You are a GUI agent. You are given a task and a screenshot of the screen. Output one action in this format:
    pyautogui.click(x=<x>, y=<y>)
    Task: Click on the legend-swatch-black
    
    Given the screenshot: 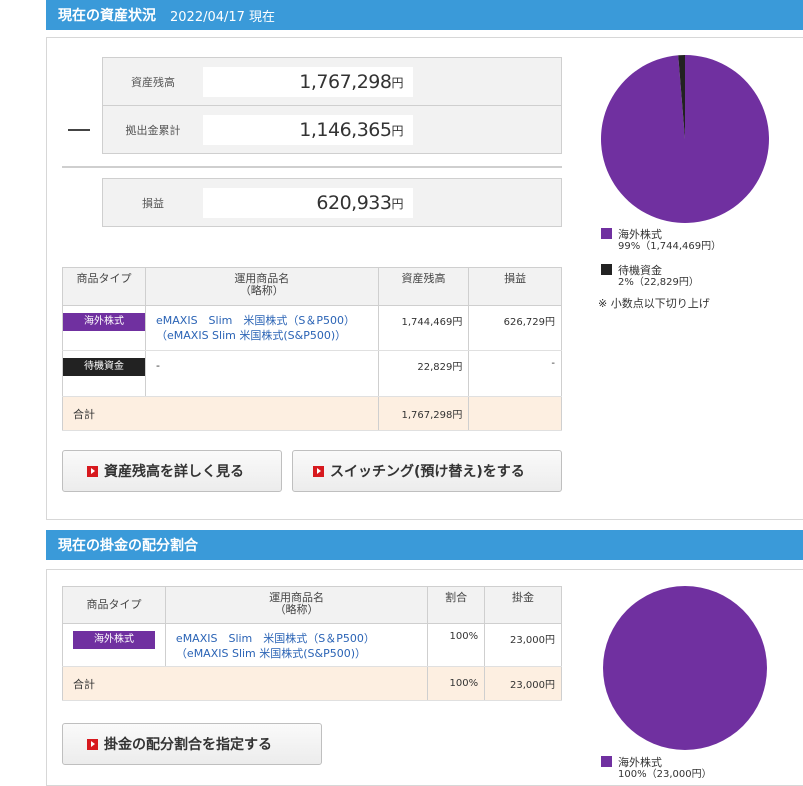 What is the action you would take?
    pyautogui.click(x=606, y=269)
    